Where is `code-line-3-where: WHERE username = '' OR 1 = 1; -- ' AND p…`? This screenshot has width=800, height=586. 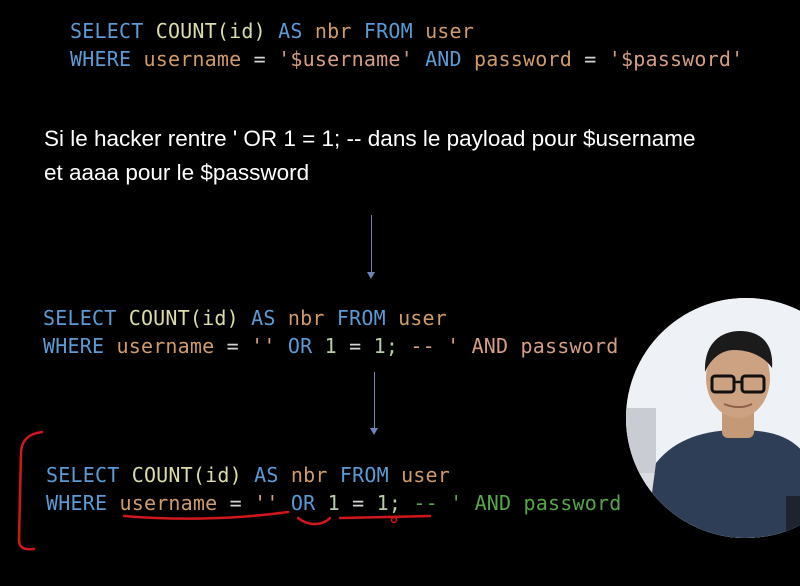 code-line-3-where: WHERE username = '' OR 1 = 1; -- ' AND p… is located at coordinates (333, 503).